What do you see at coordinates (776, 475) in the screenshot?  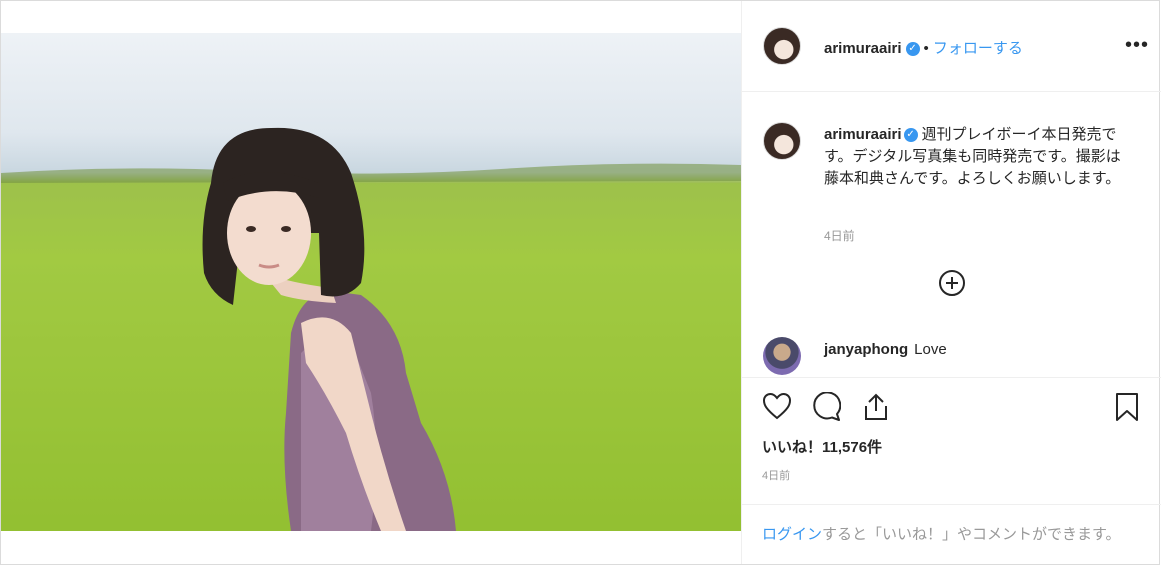 I see `post-timestamp: 4日前` at bounding box center [776, 475].